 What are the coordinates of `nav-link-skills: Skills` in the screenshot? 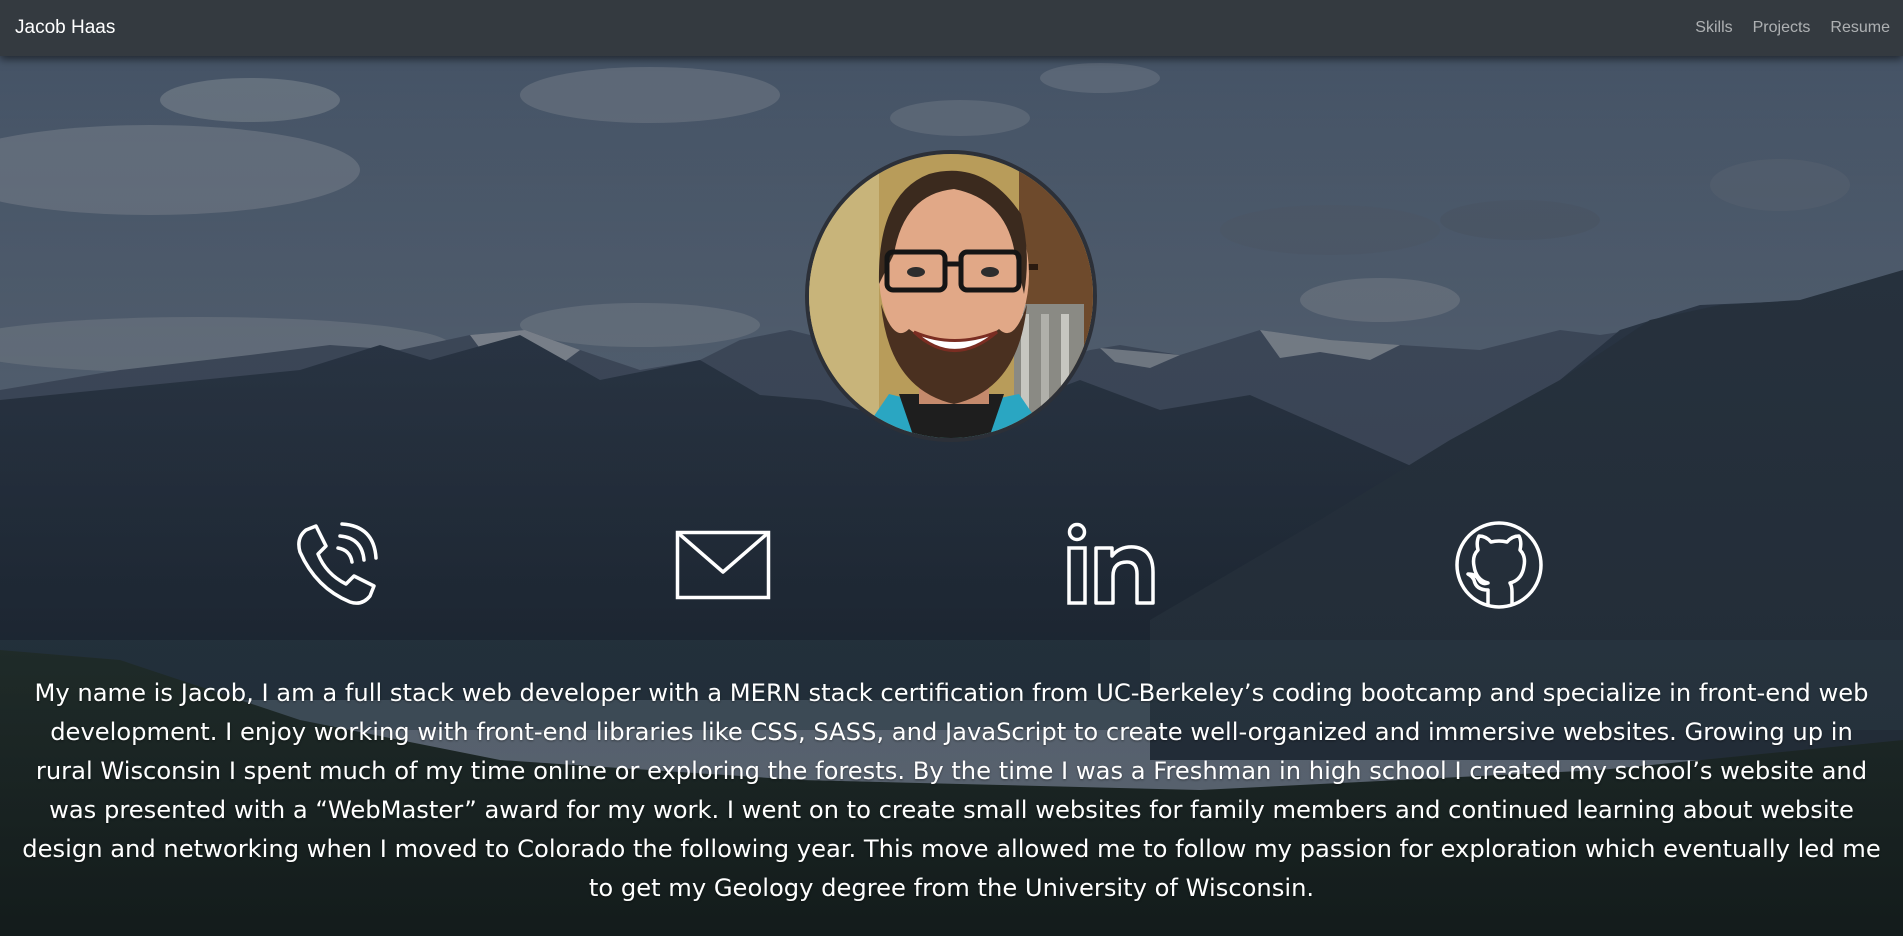 It's located at (1713, 28).